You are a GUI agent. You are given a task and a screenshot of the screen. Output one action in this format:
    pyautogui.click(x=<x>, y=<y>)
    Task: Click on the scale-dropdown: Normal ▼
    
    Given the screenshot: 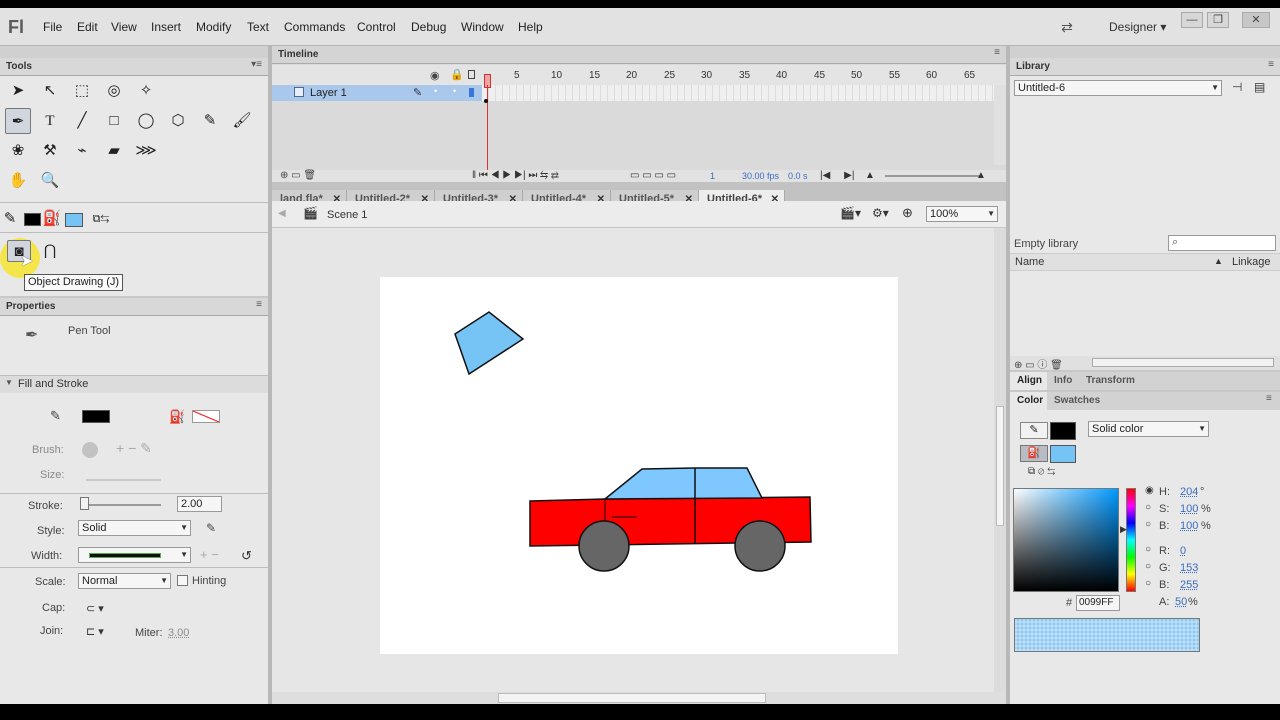 What is the action you would take?
    pyautogui.click(x=124, y=581)
    